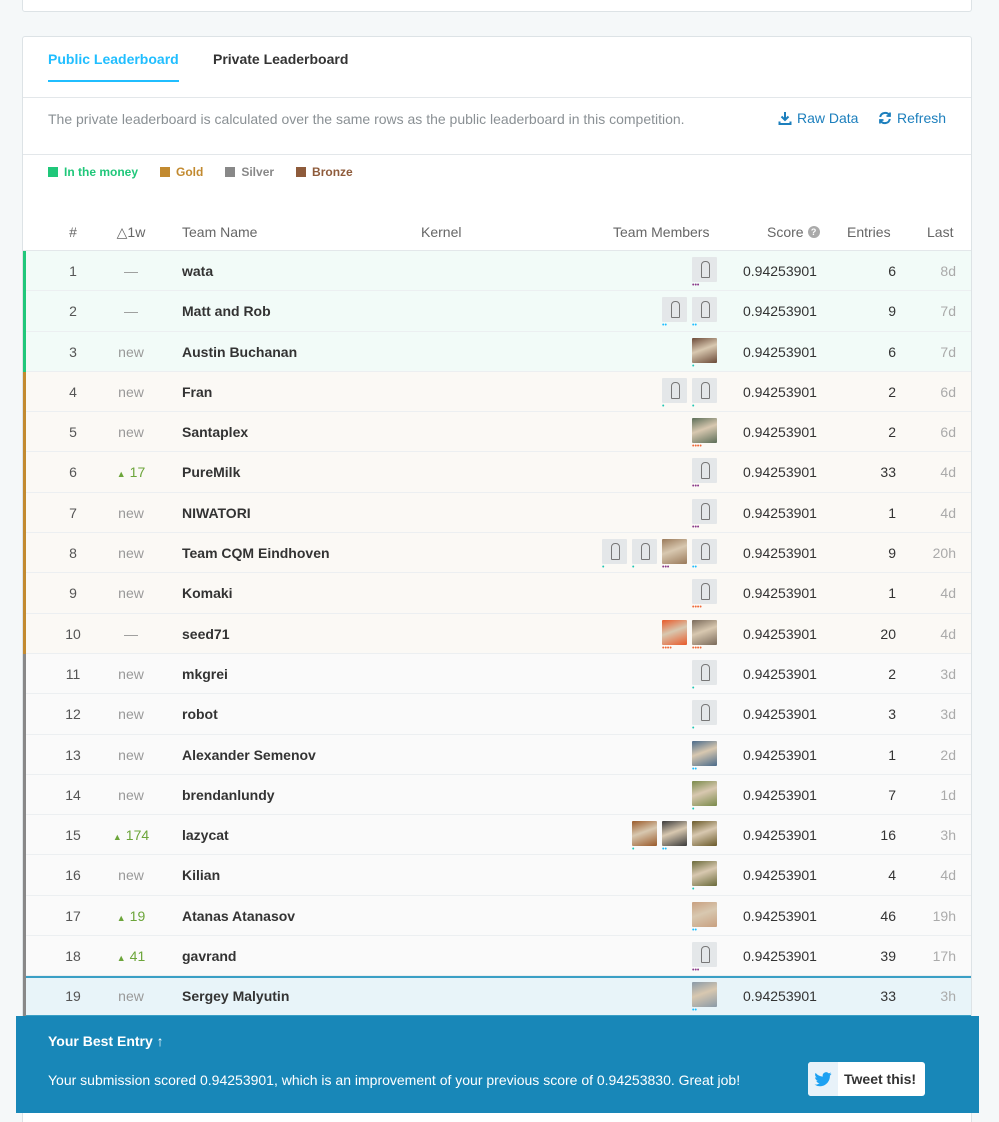  I want to click on table-row: 19 new Sergey Malyutin •• 0.94253901 33 3h, so click(497, 996).